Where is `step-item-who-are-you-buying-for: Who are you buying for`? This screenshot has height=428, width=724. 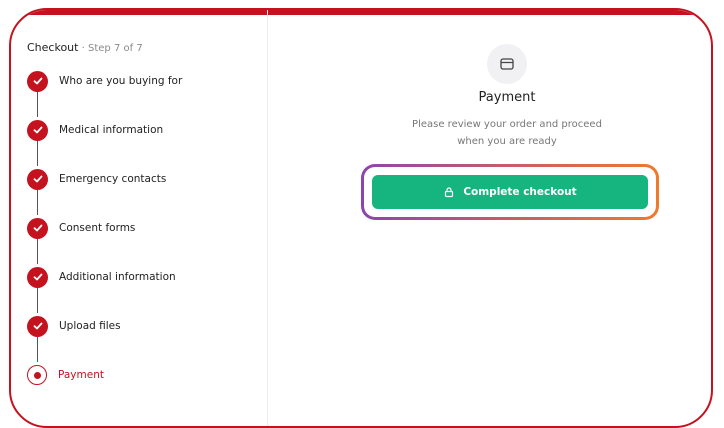
step-item-who-are-you-buying-for: Who are you buying for is located at coordinates (104, 81).